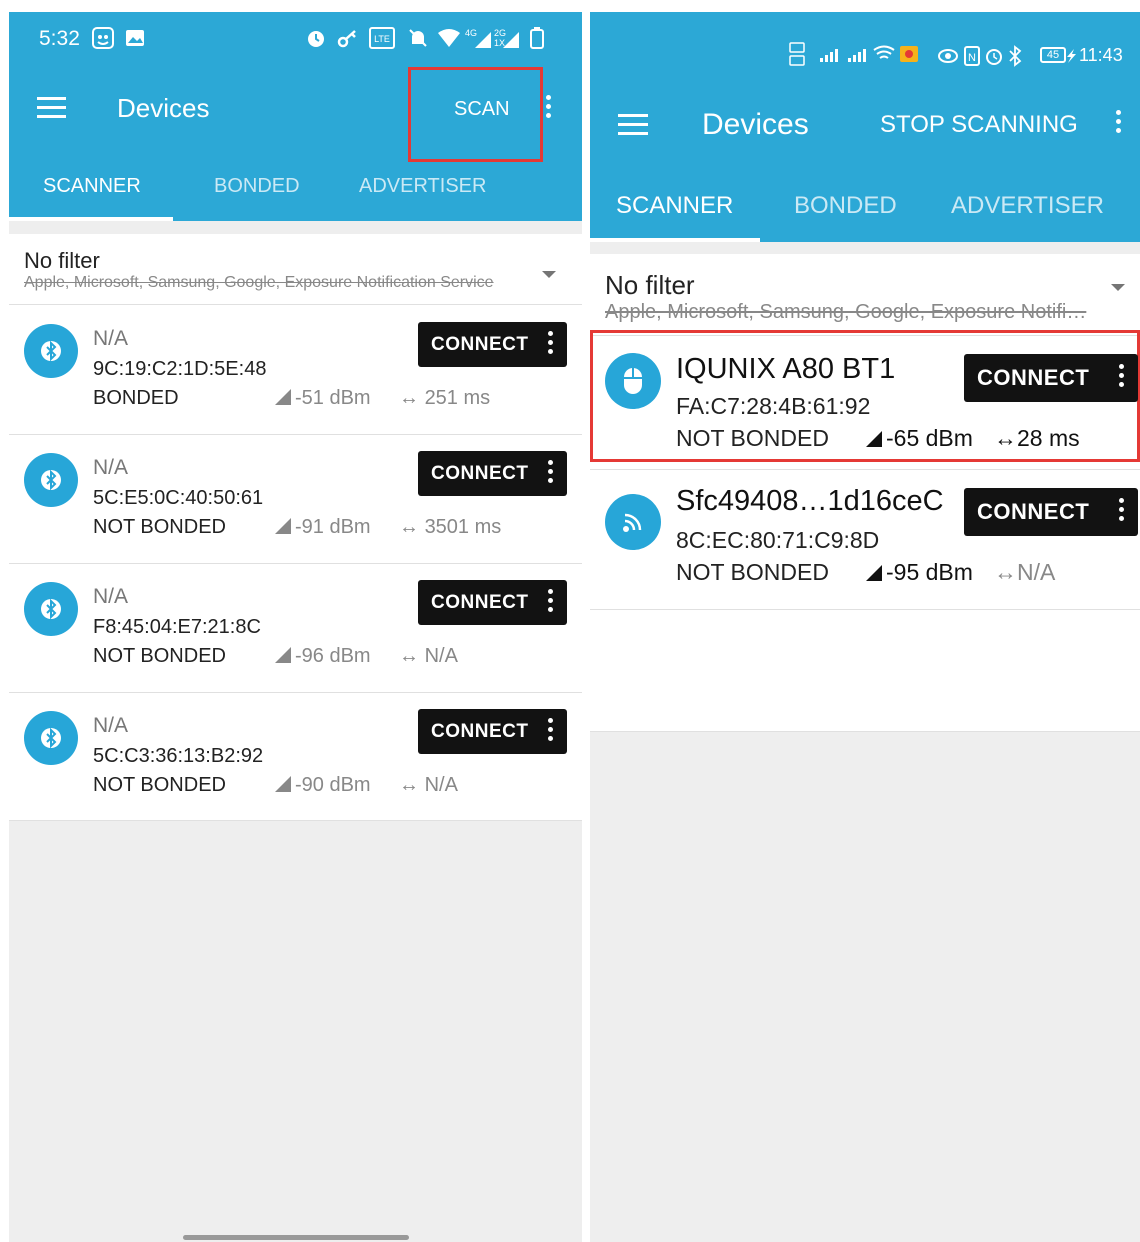  I want to click on status-bar: N 45 11:43, so click(865, 46).